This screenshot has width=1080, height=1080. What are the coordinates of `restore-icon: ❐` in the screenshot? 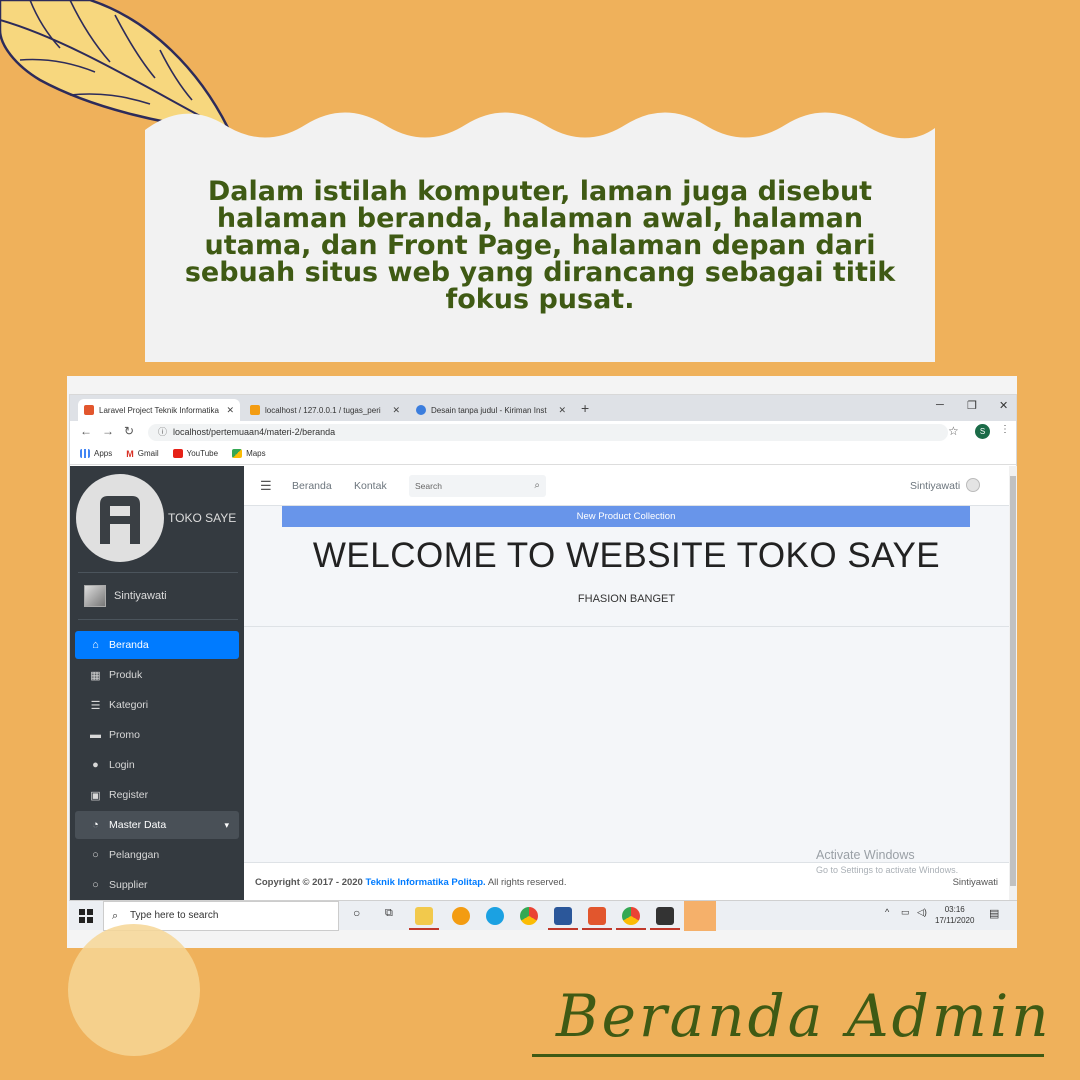 It's located at (972, 405).